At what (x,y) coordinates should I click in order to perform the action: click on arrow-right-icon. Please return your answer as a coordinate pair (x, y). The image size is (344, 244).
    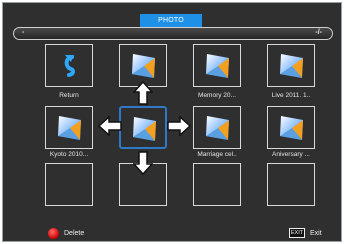
    Looking at the image, I should click on (179, 126).